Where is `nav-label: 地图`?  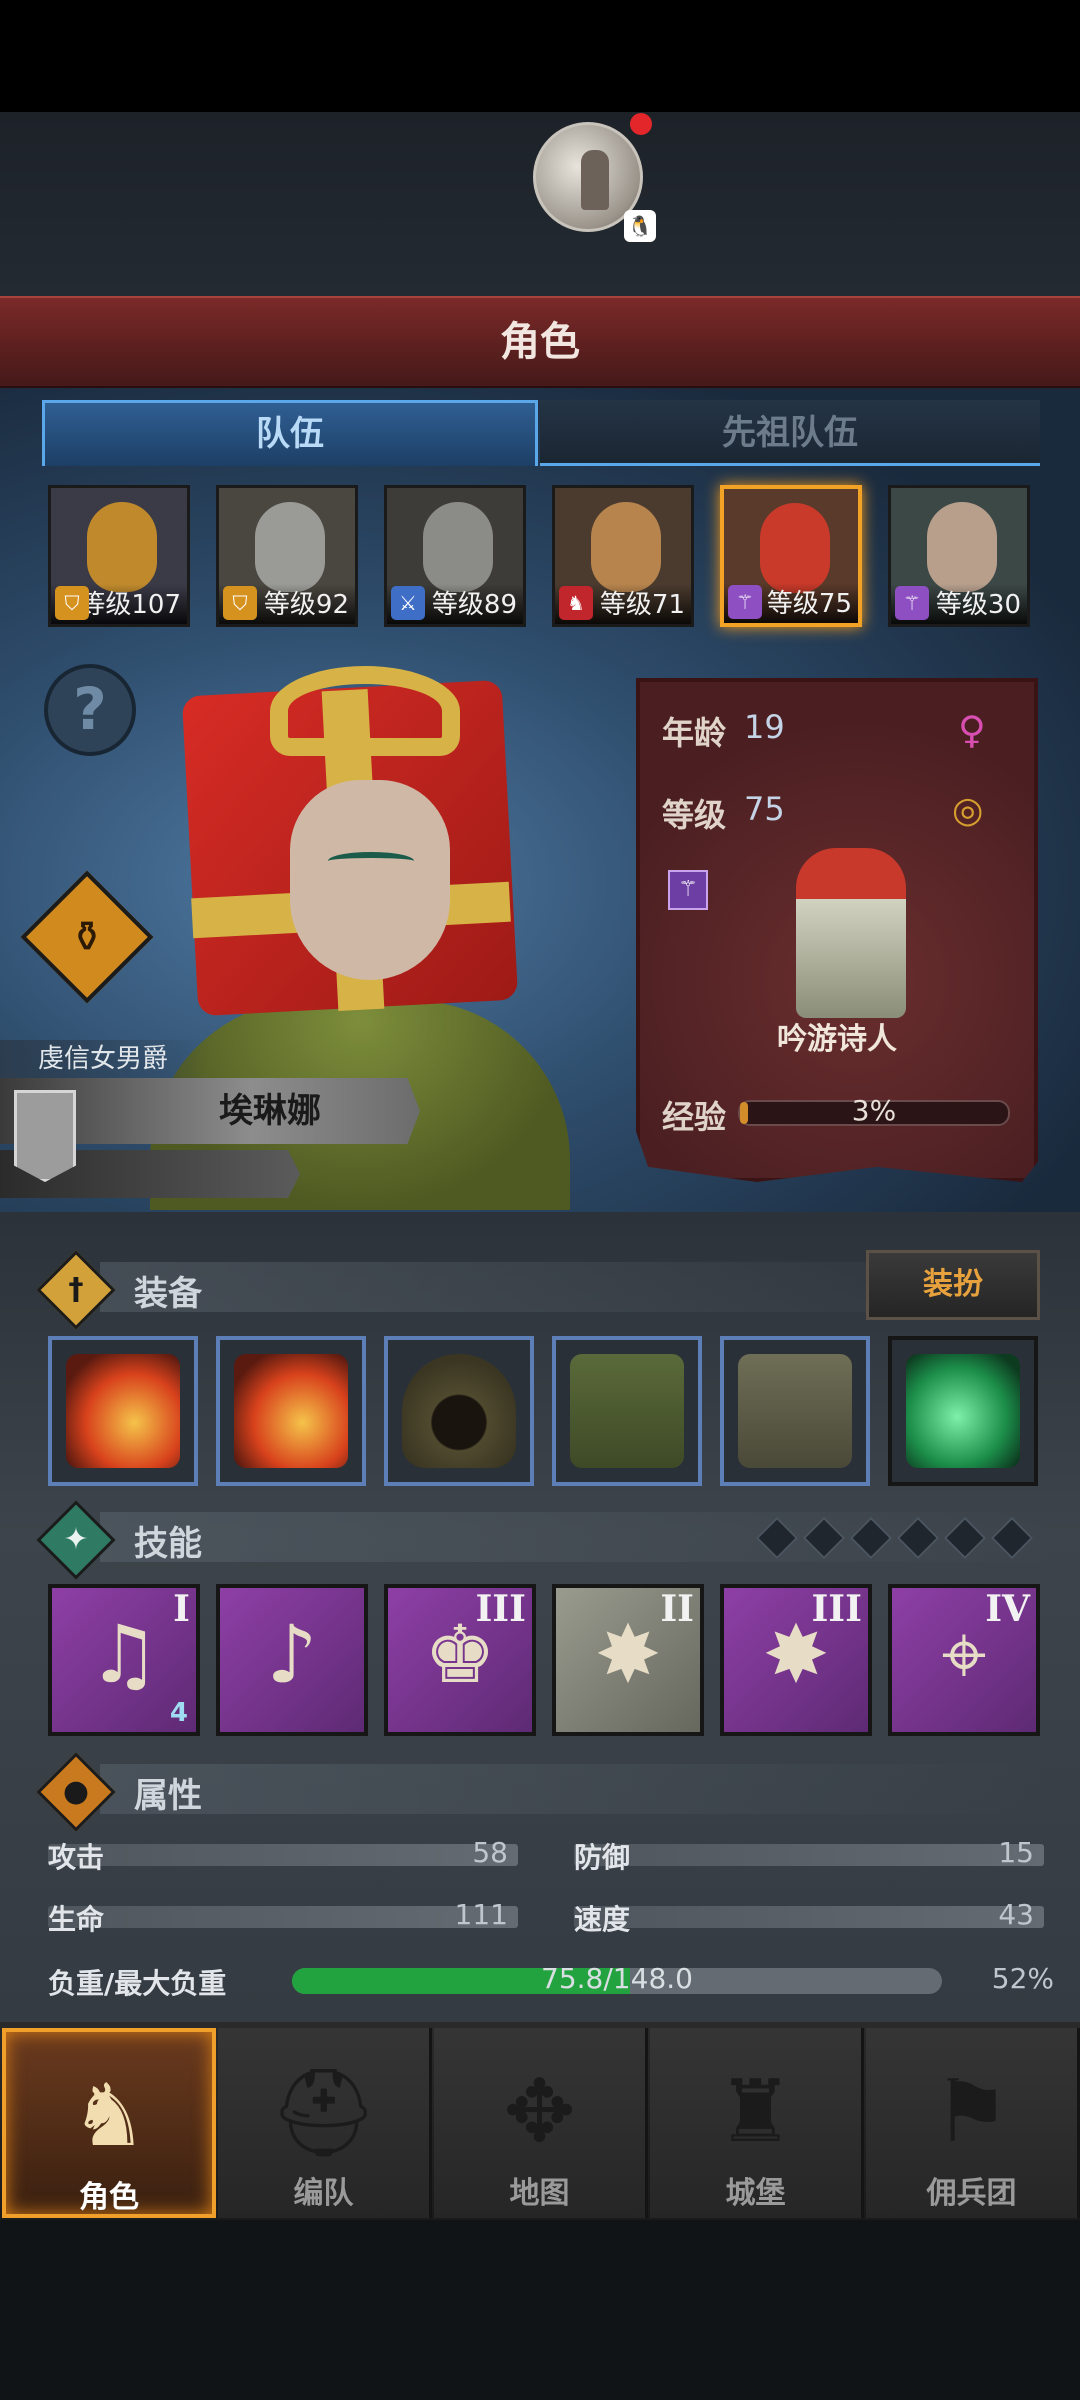
nav-label: 地图 is located at coordinates (539, 2193).